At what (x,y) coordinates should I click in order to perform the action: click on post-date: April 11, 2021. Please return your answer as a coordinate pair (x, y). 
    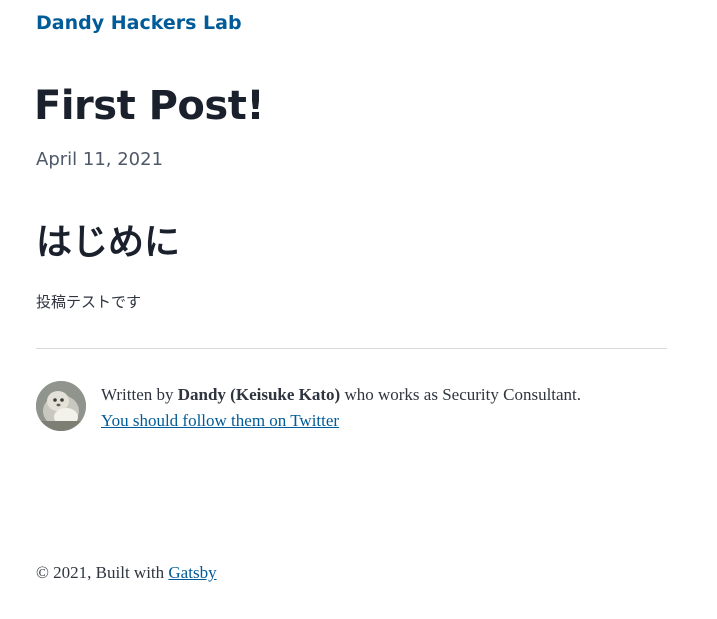
    Looking at the image, I should click on (100, 159).